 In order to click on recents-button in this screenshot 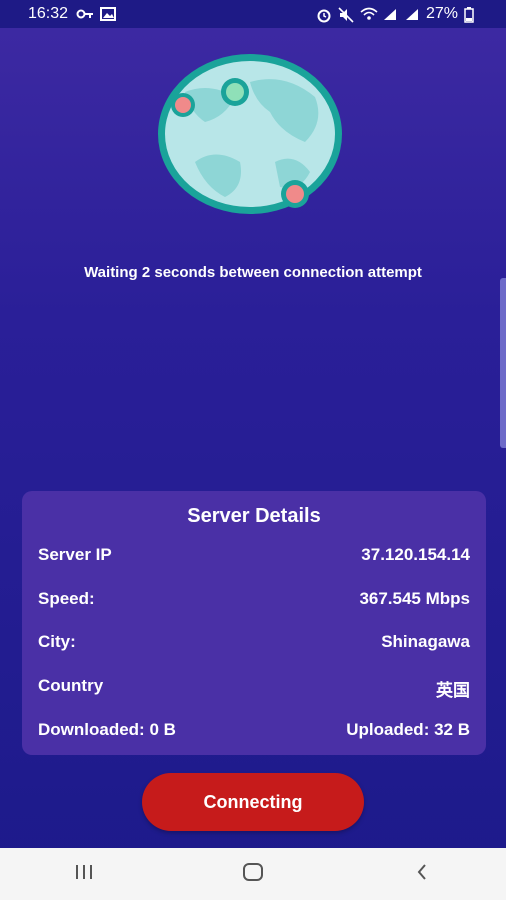, I will do `click(84, 874)`.